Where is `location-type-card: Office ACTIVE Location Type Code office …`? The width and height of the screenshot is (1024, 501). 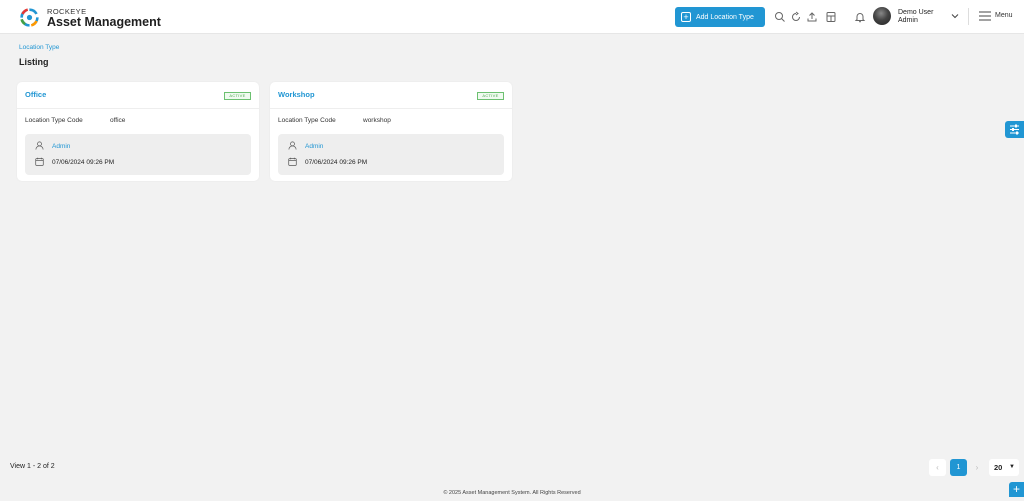
location-type-card: Office ACTIVE Location Type Code office … is located at coordinates (138, 131).